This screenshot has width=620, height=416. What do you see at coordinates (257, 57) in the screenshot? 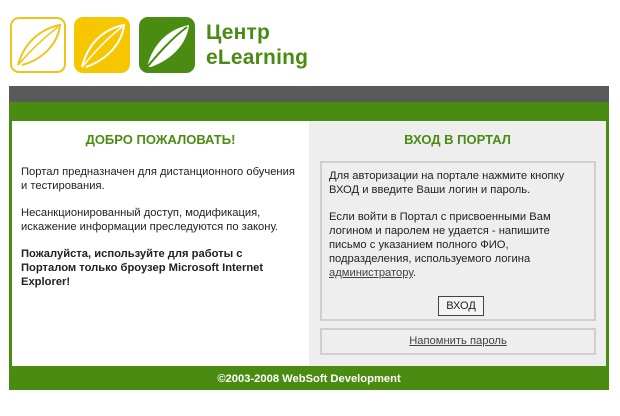
I see `brand-line-2: eLearning` at bounding box center [257, 57].